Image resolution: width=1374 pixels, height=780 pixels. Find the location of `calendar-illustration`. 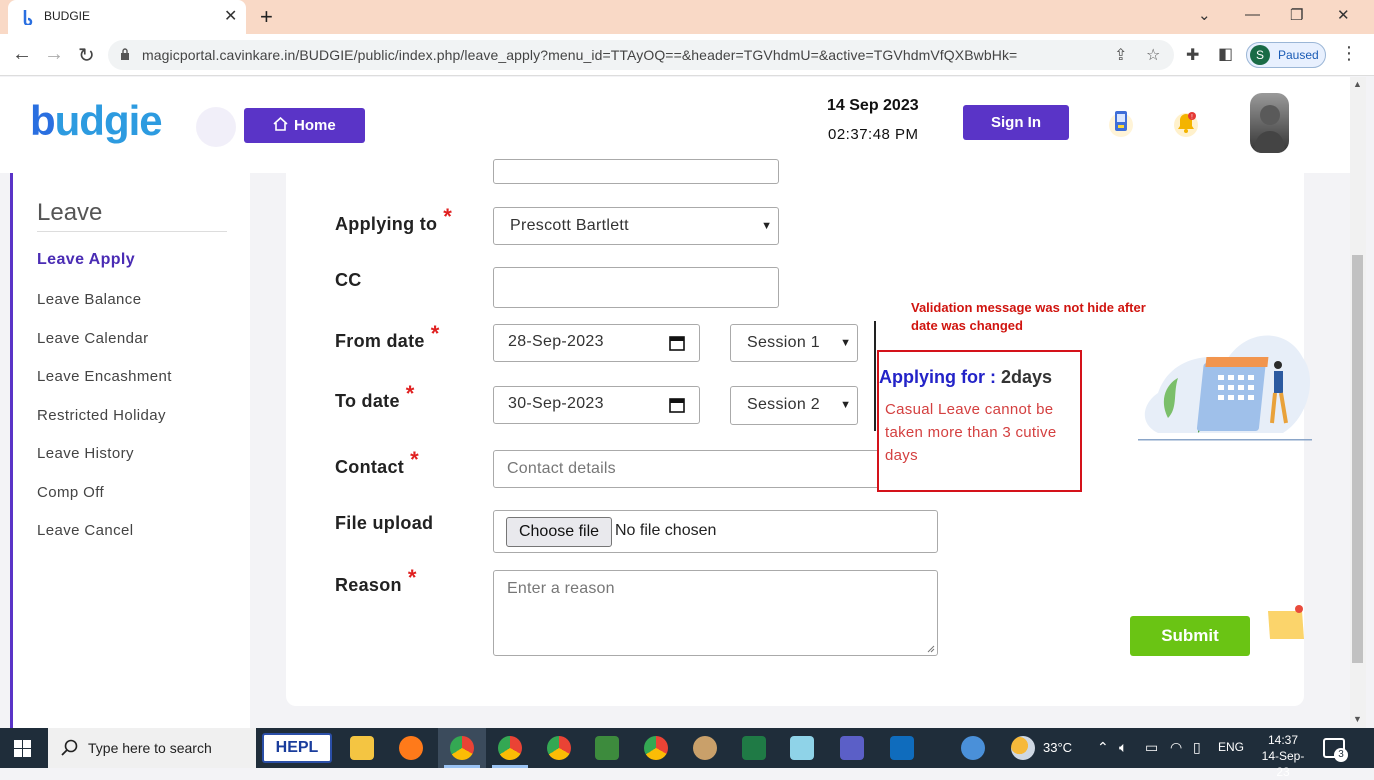

calendar-illustration is located at coordinates (1225, 388).